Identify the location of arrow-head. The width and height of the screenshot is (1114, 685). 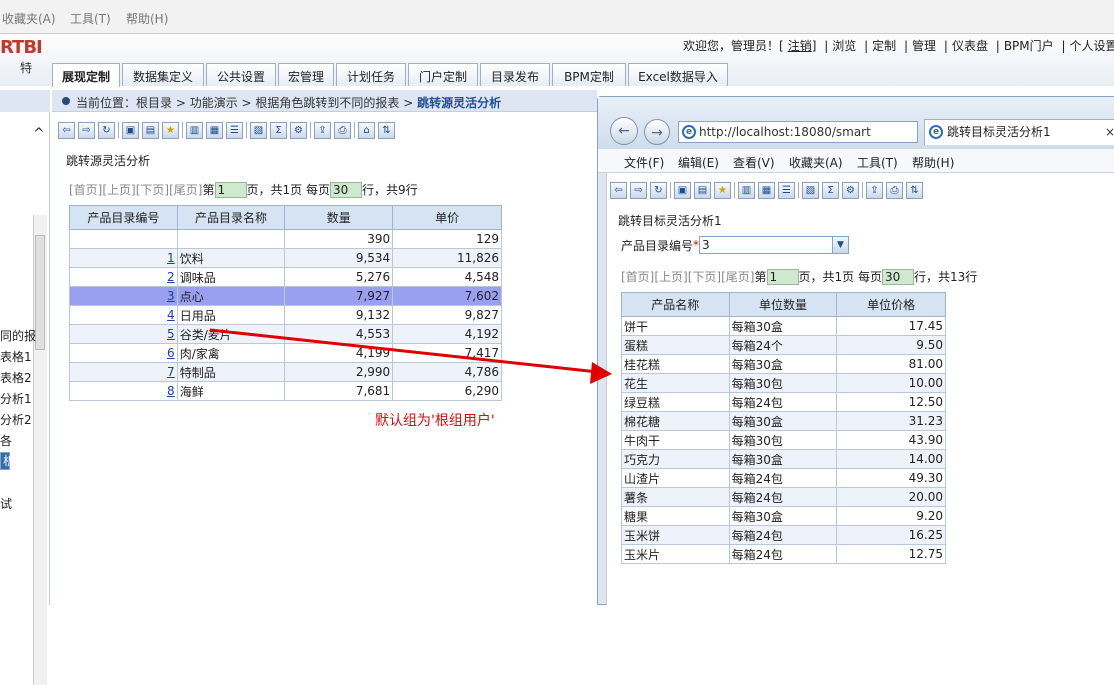
(601, 373).